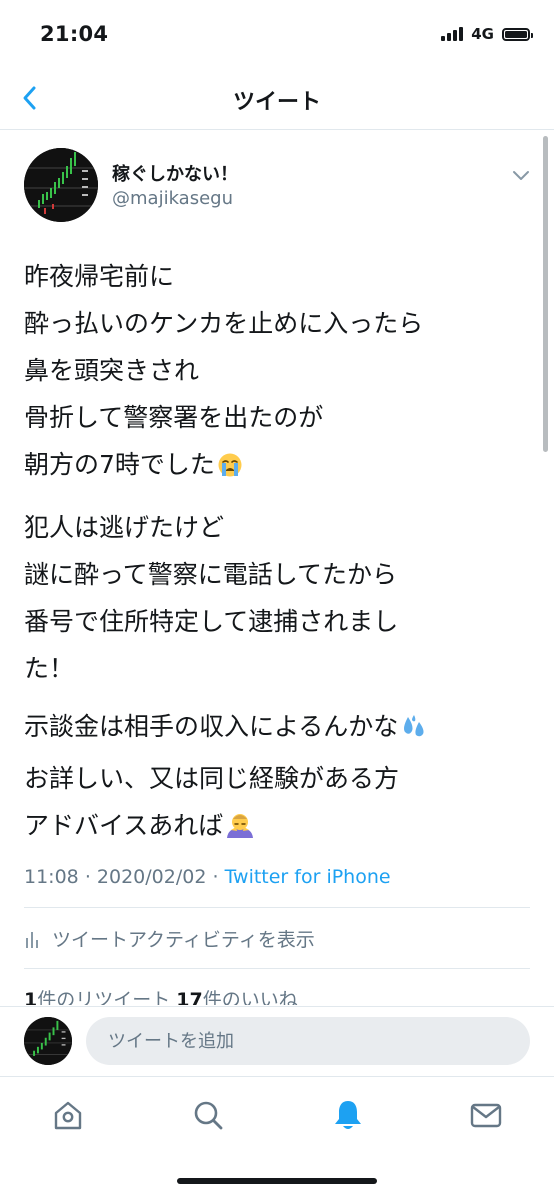  Describe the element at coordinates (172, 198) in the screenshot. I see `author-handle: @majikasegu` at that location.